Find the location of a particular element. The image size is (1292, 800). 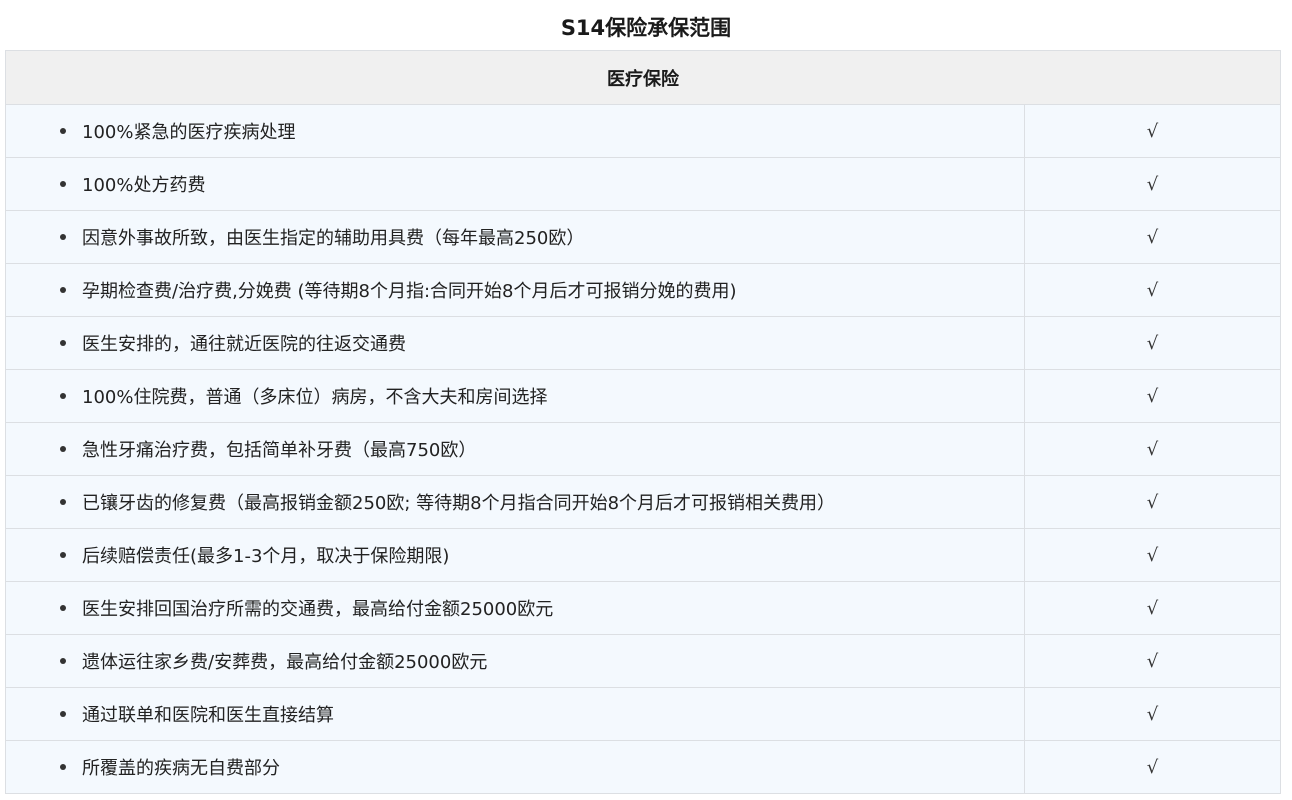

section-header-row: 医疗保险 is located at coordinates (643, 77).